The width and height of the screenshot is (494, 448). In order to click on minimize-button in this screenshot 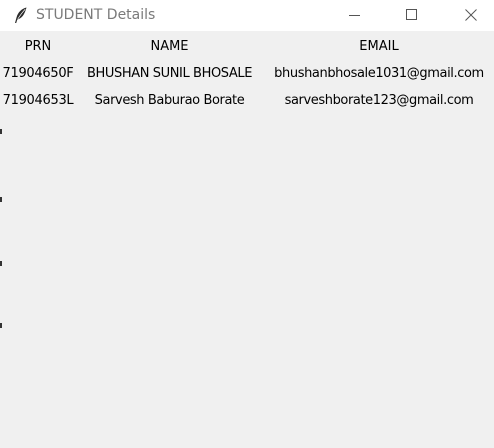, I will do `click(355, 15)`.